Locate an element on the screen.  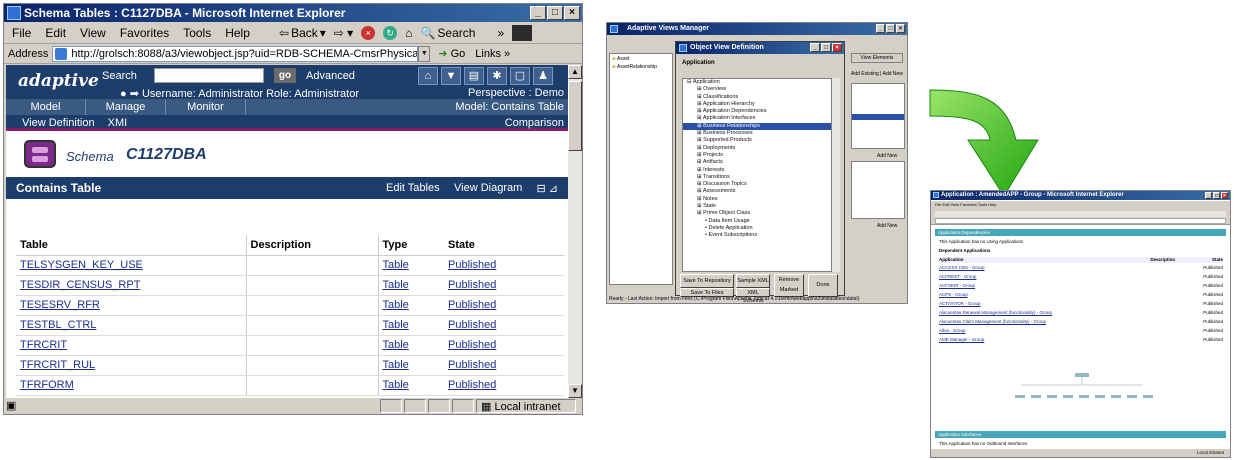
tree-item: ⊞ Application Interfaces is located at coordinates (757, 118).